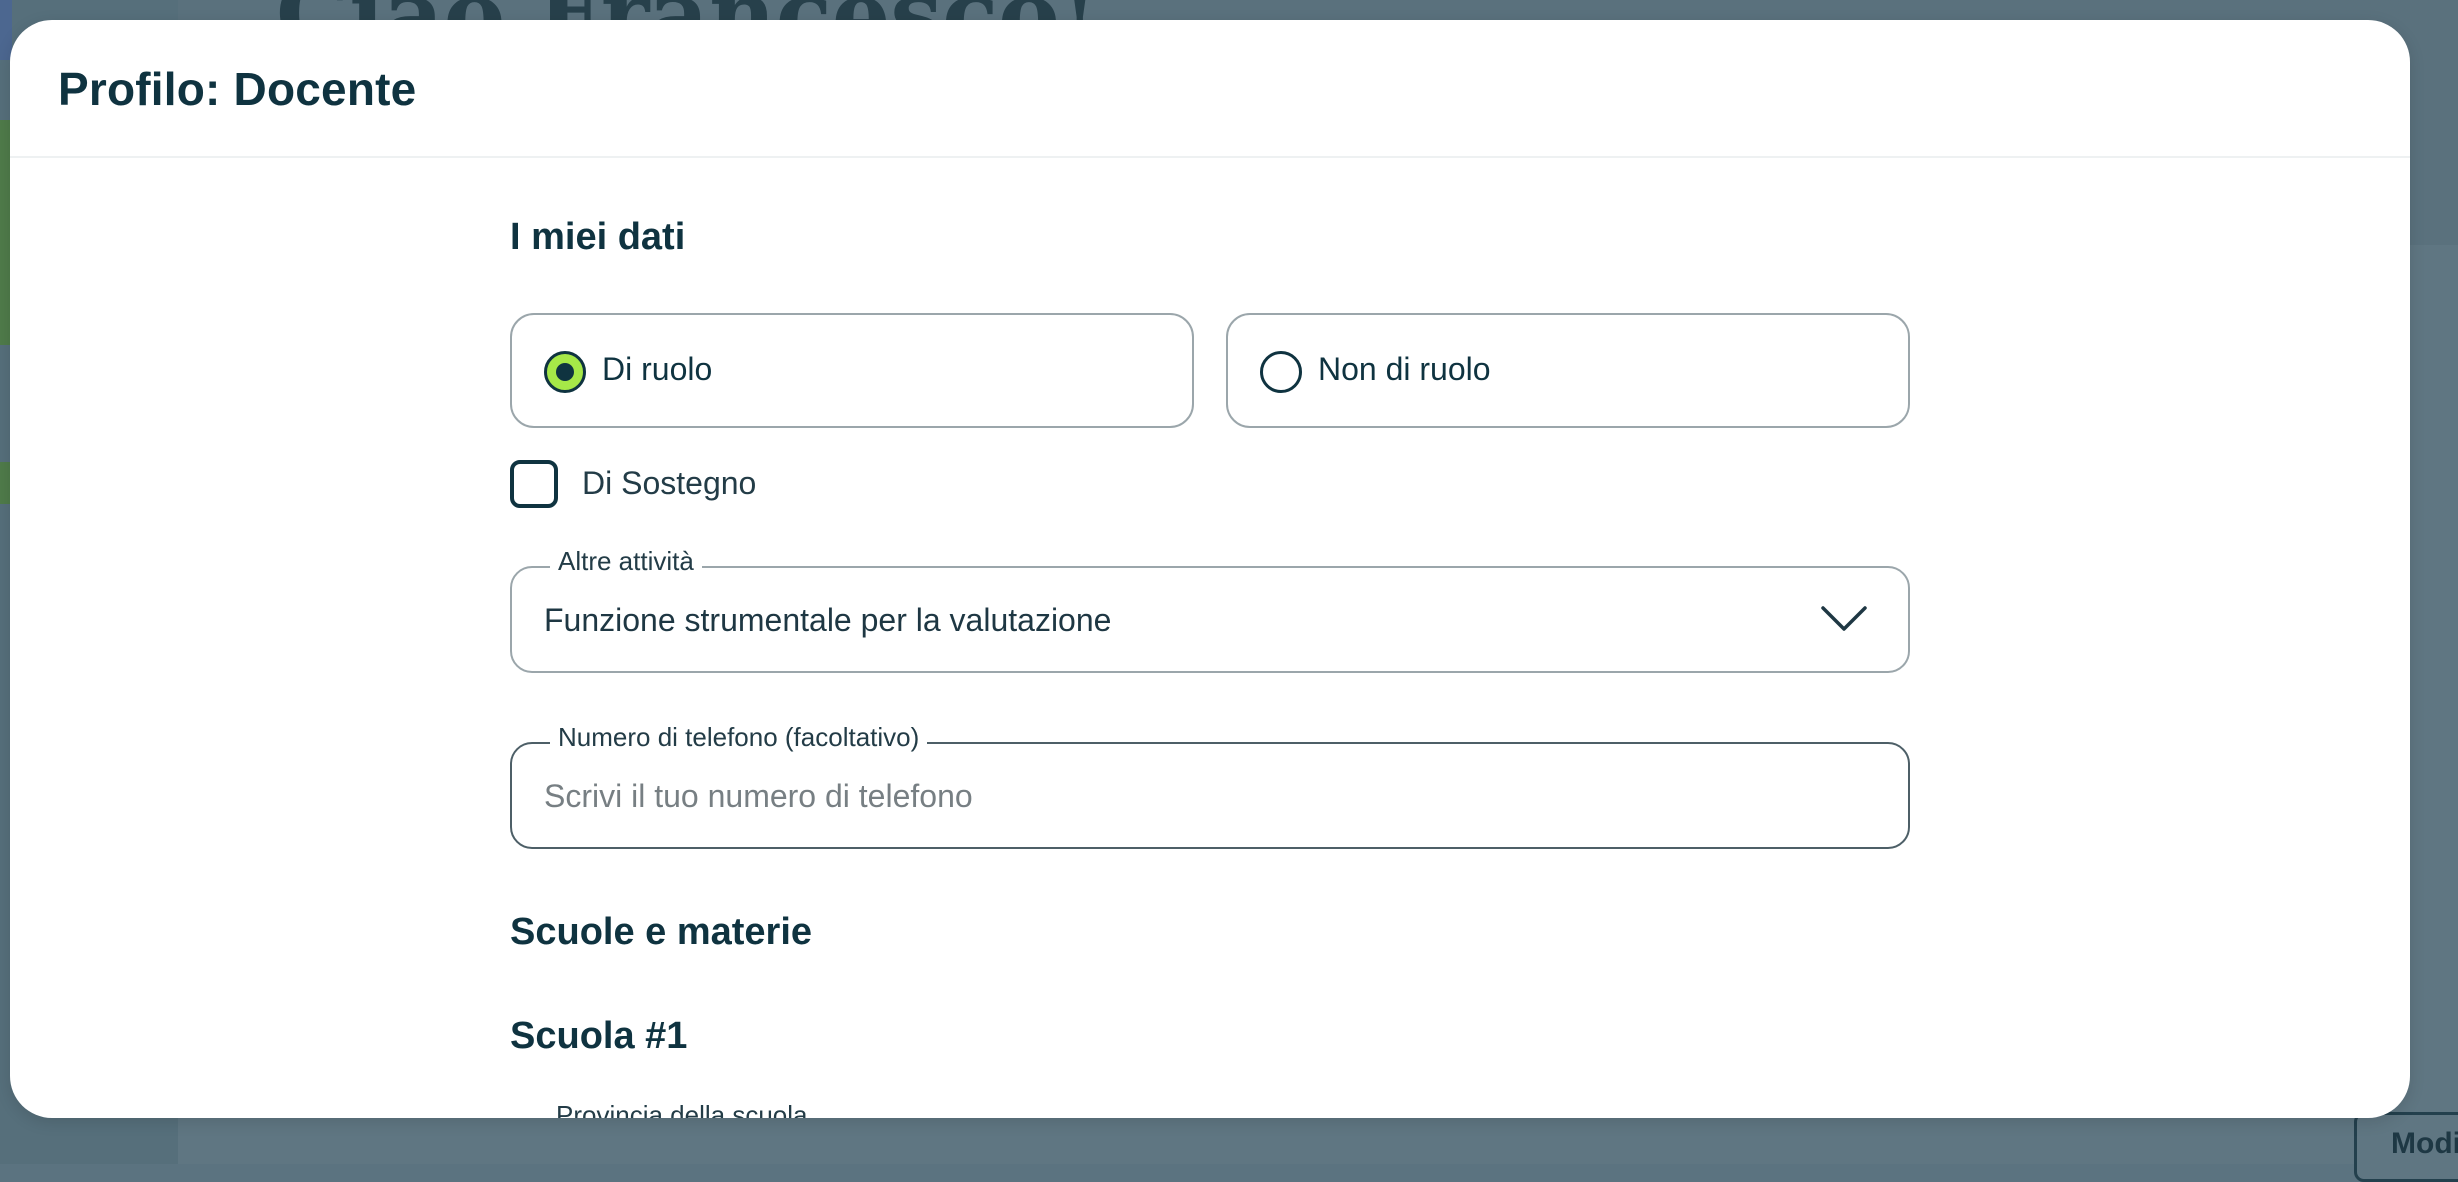  Describe the element at coordinates (1844, 618) in the screenshot. I see `chevron-down-icon` at that location.